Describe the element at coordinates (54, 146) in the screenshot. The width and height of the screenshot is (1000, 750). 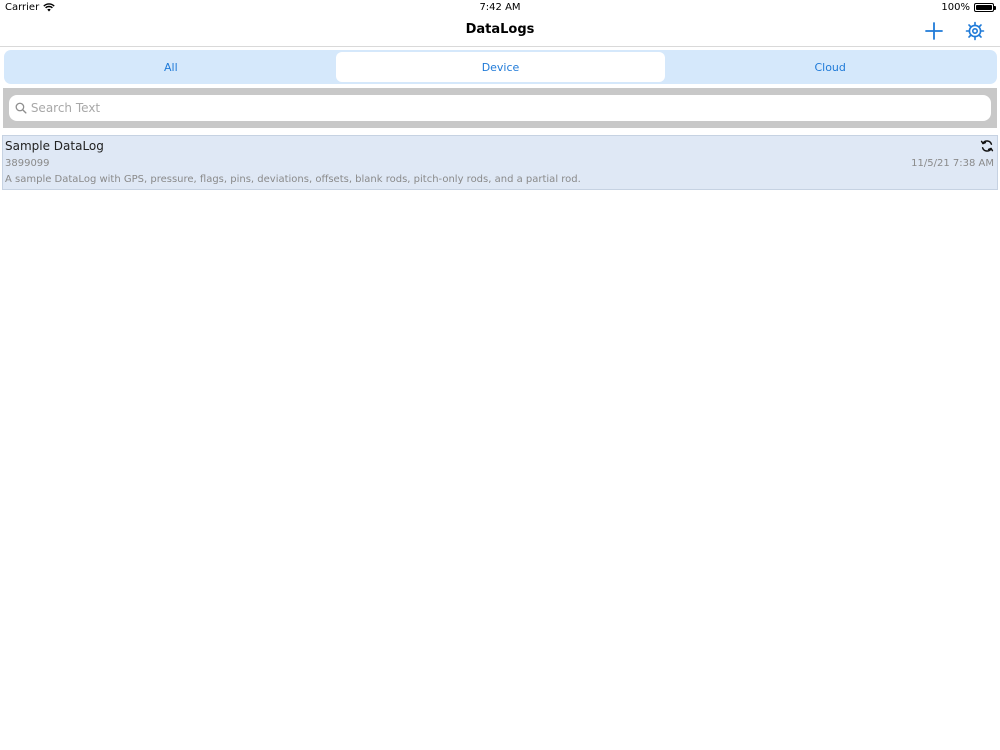
I see `datalog-title: Sample DataLog` at that location.